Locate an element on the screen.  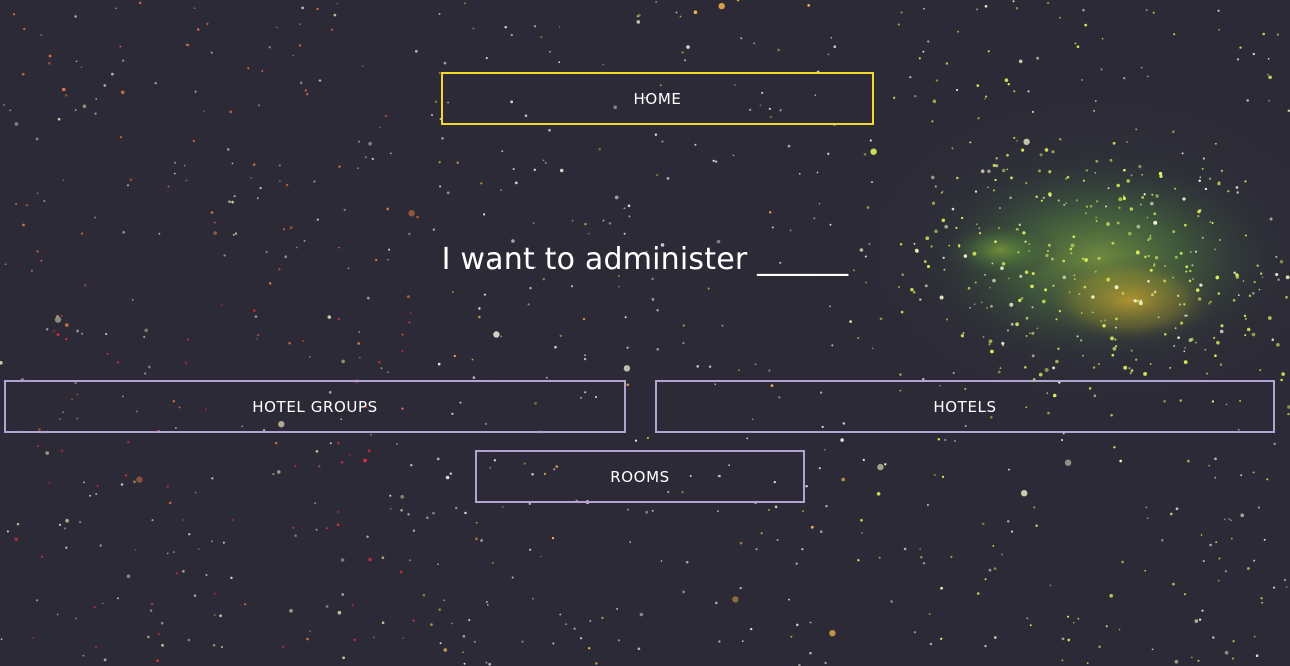
hotels-button: HOTELS is located at coordinates (965, 406).